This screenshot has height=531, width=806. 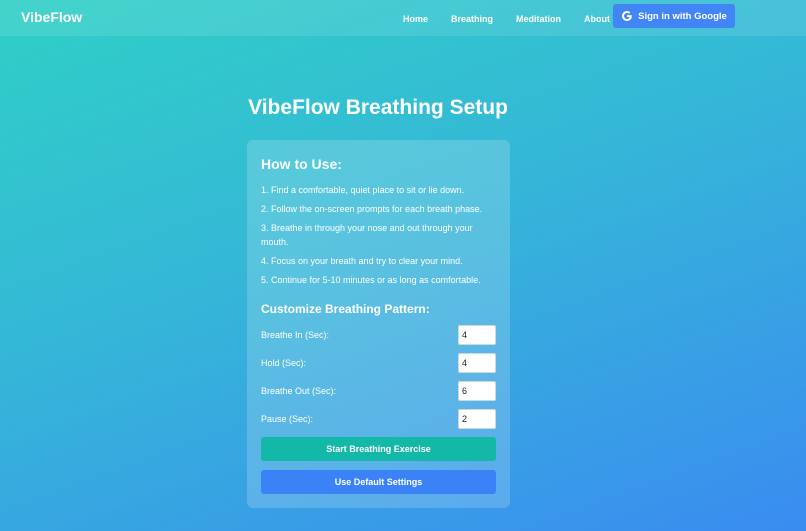 I want to click on breathe-out-input: 6, so click(x=477, y=391).